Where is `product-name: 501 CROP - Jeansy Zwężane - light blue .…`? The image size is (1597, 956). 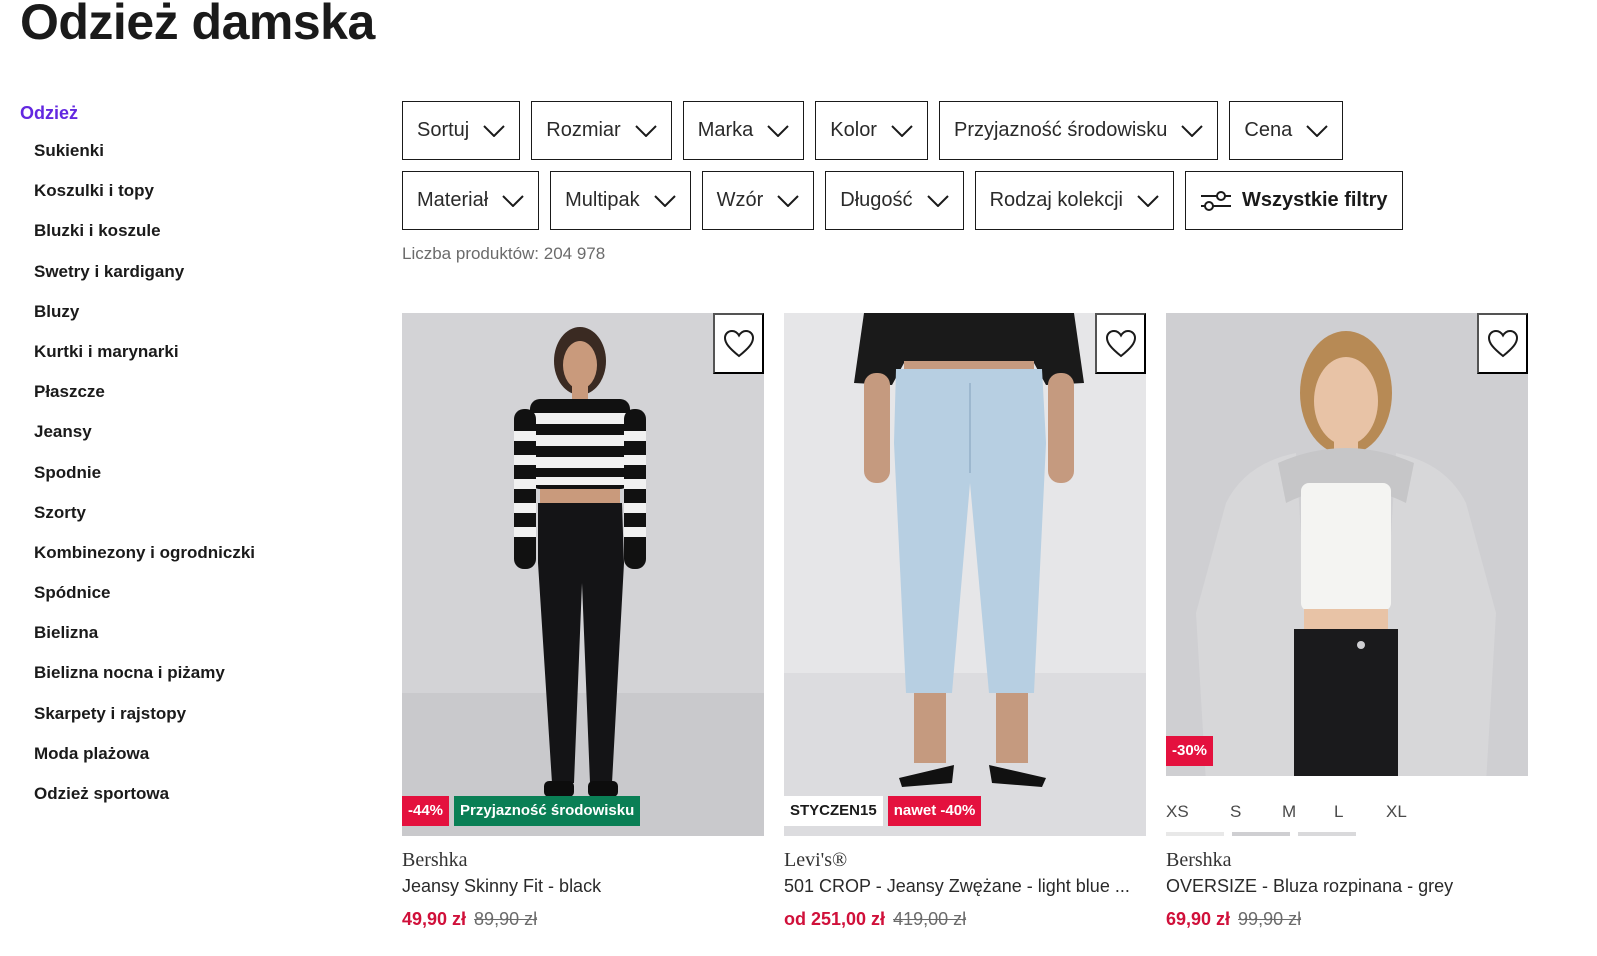 product-name: 501 CROP - Jeansy Zwężane - light blue .… is located at coordinates (965, 886).